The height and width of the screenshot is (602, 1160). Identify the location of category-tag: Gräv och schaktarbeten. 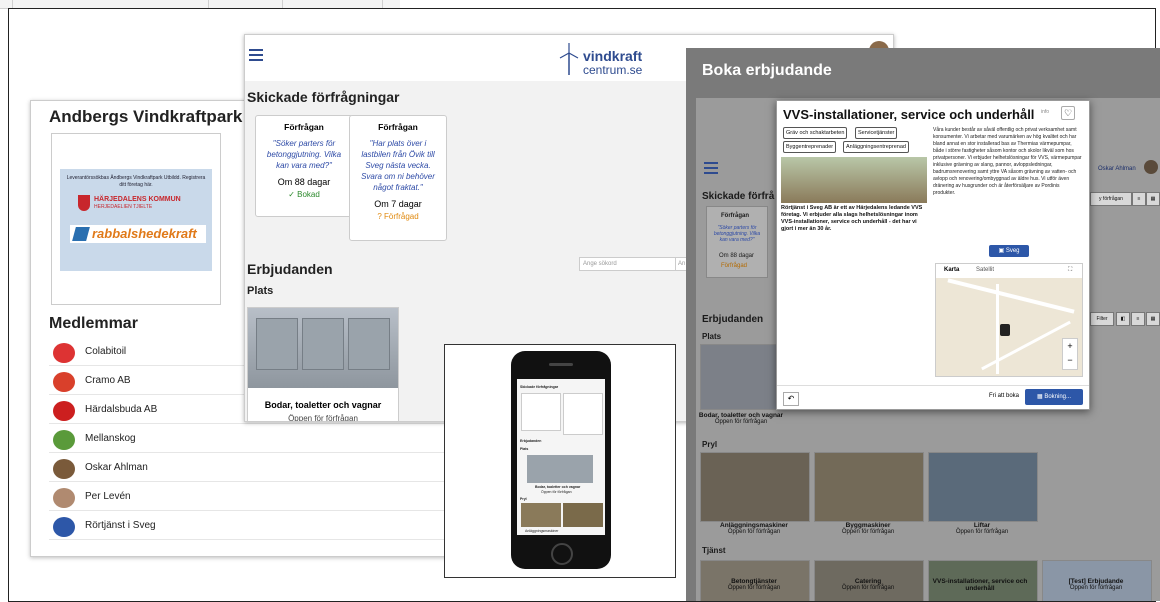
(815, 133).